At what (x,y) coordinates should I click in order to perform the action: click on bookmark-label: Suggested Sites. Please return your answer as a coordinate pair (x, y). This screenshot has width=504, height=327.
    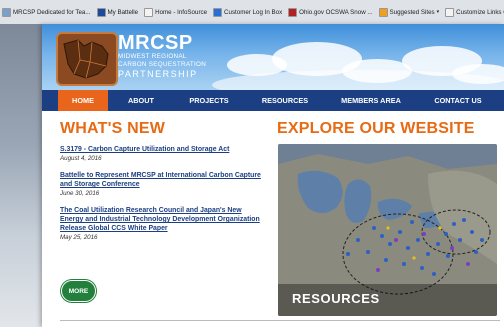
    Looking at the image, I should click on (412, 12).